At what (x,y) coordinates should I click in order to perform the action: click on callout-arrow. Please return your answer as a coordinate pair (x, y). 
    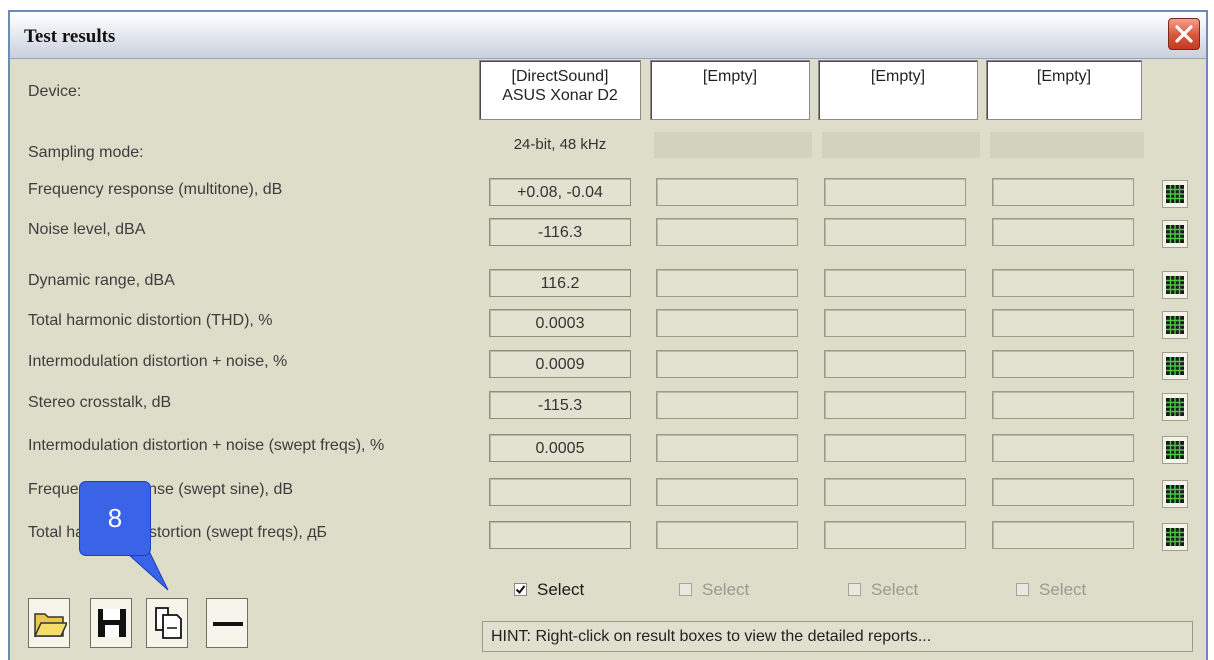
    Looking at the image, I should click on (147, 571).